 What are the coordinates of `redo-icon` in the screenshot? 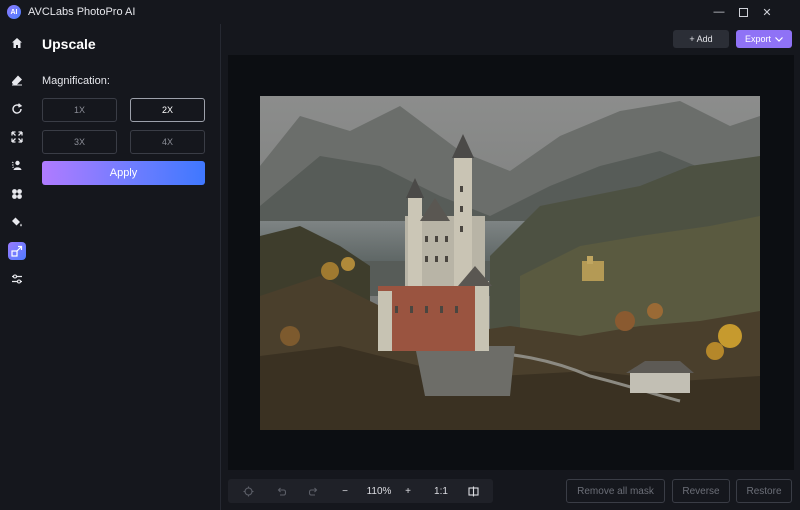 It's located at (313, 491).